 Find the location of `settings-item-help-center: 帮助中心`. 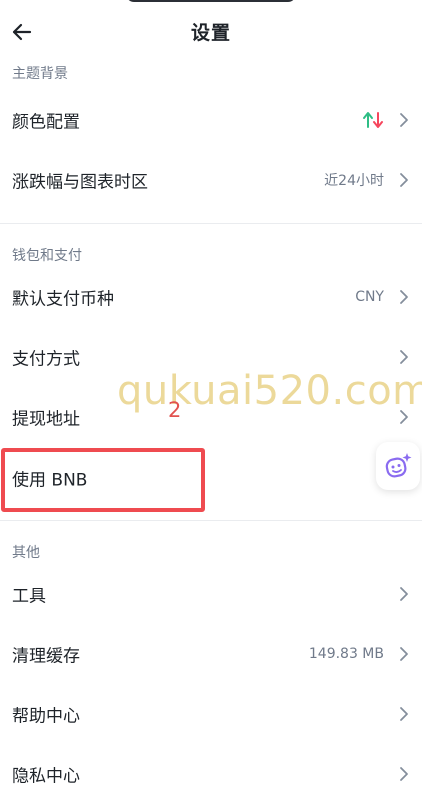

settings-item-help-center: 帮助中心 is located at coordinates (211, 714).